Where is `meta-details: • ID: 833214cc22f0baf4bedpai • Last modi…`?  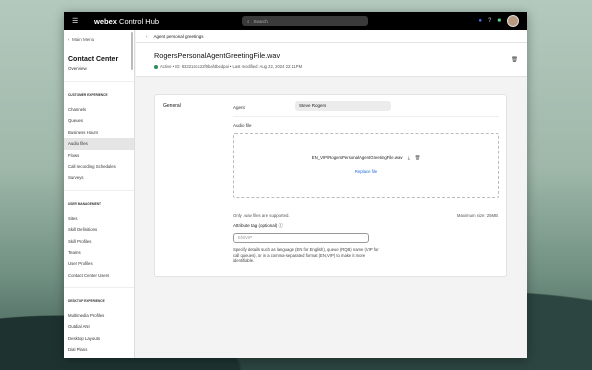
meta-details: • ID: 833214cc22f0baf4bedpai • Last modi… is located at coordinates (237, 66).